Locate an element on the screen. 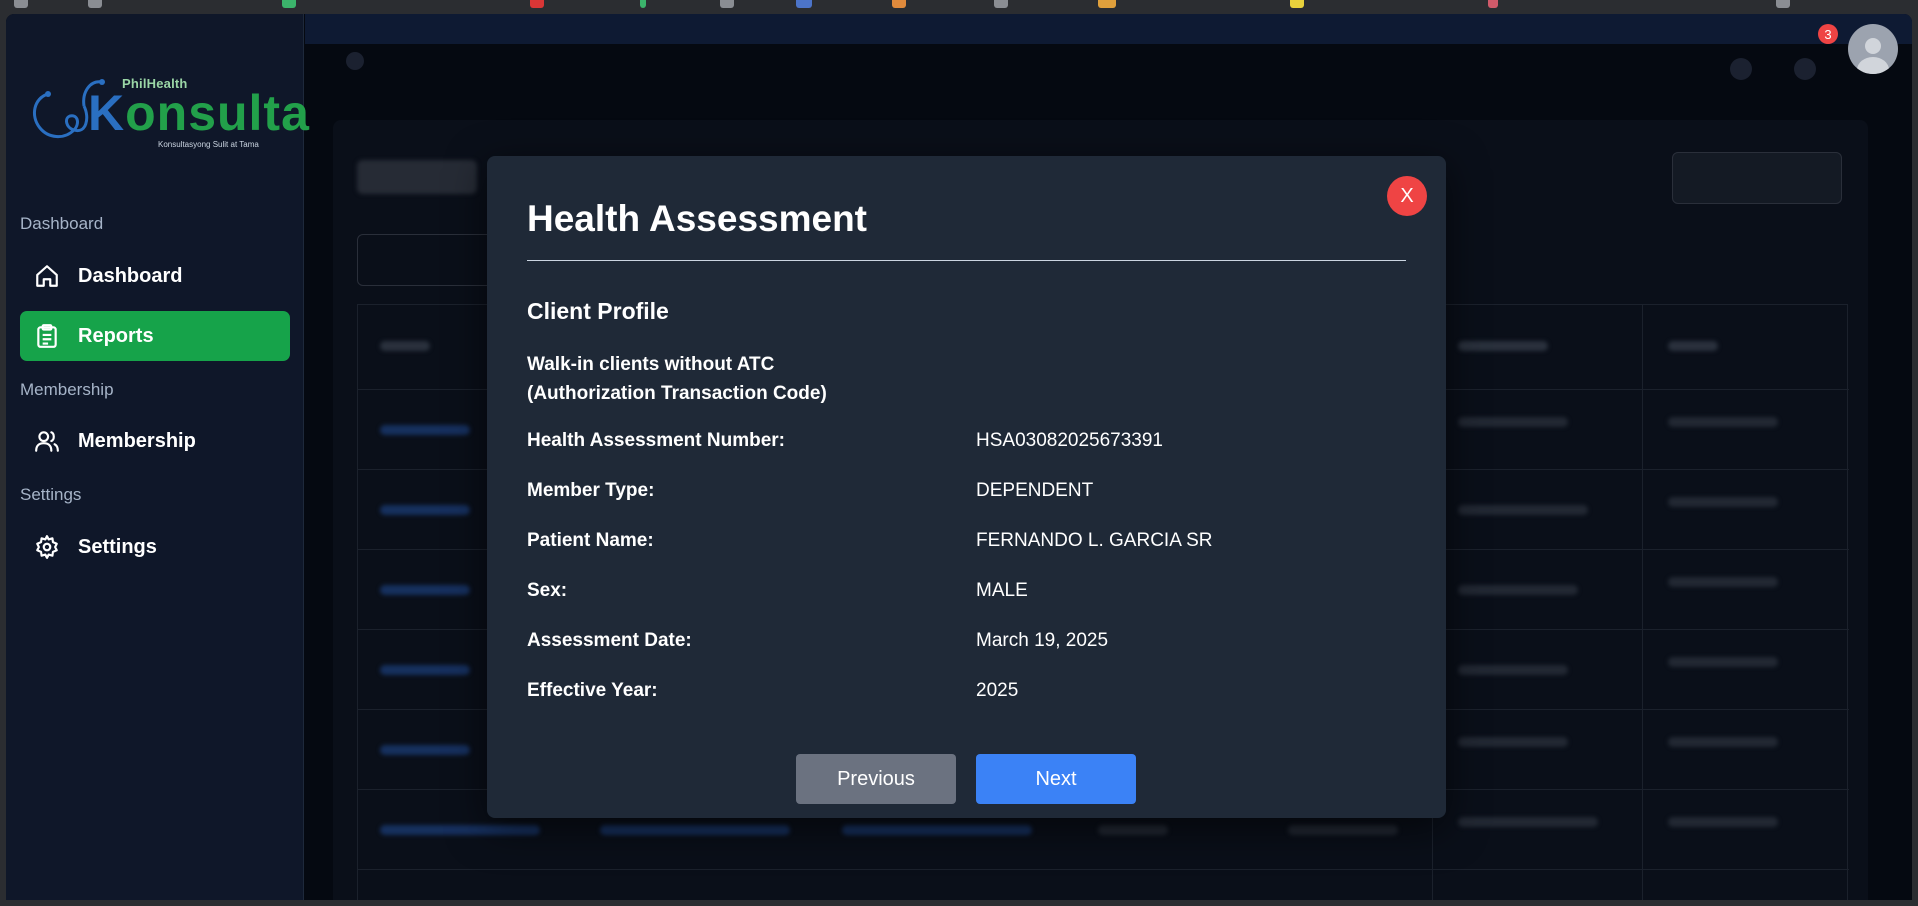  field-label: Assessment Date: is located at coordinates (609, 640).